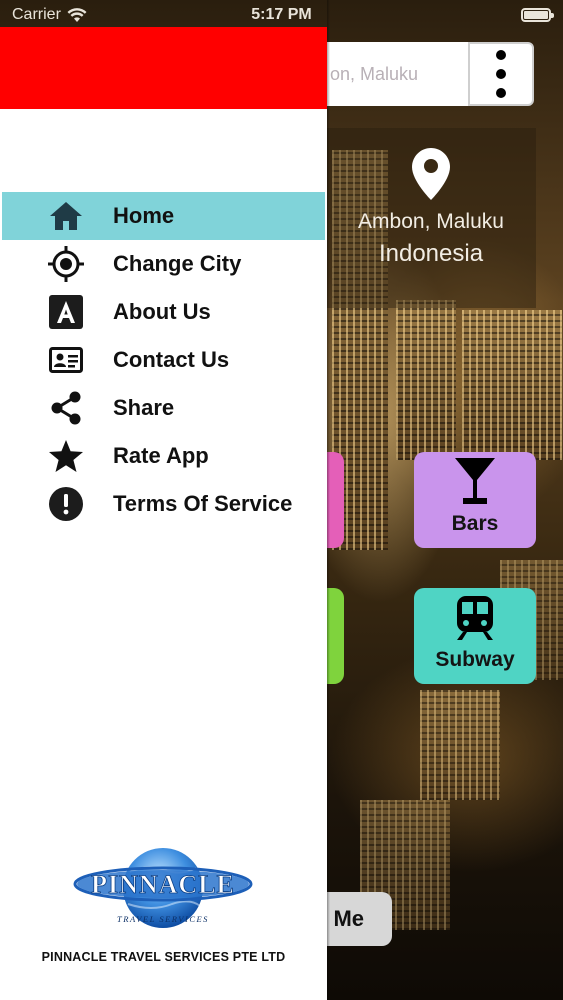  I want to click on menu-item-change-city: Change City, so click(163, 264).